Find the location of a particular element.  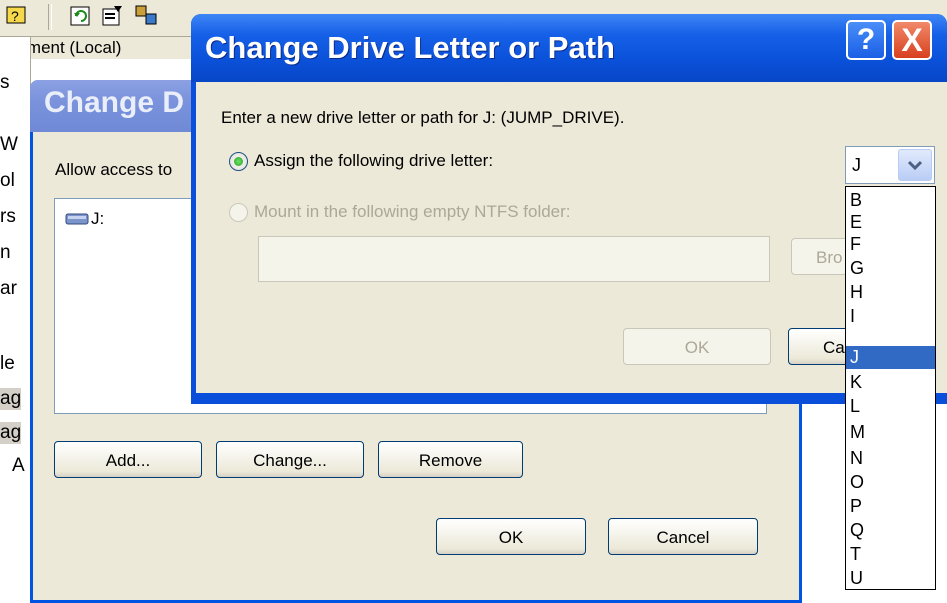

front-ok-button: OK is located at coordinates (697, 346).